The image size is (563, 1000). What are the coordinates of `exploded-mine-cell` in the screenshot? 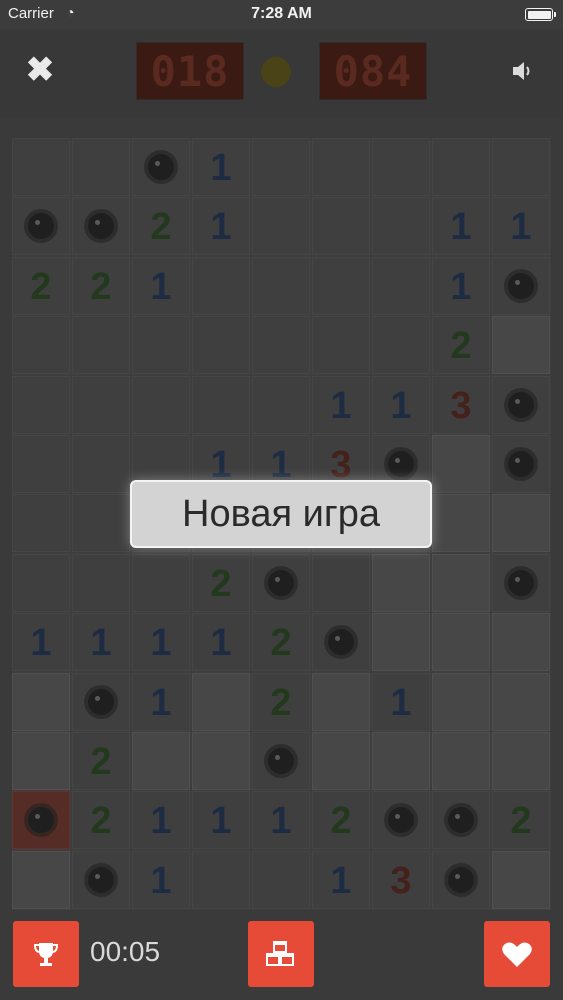 It's located at (41, 820).